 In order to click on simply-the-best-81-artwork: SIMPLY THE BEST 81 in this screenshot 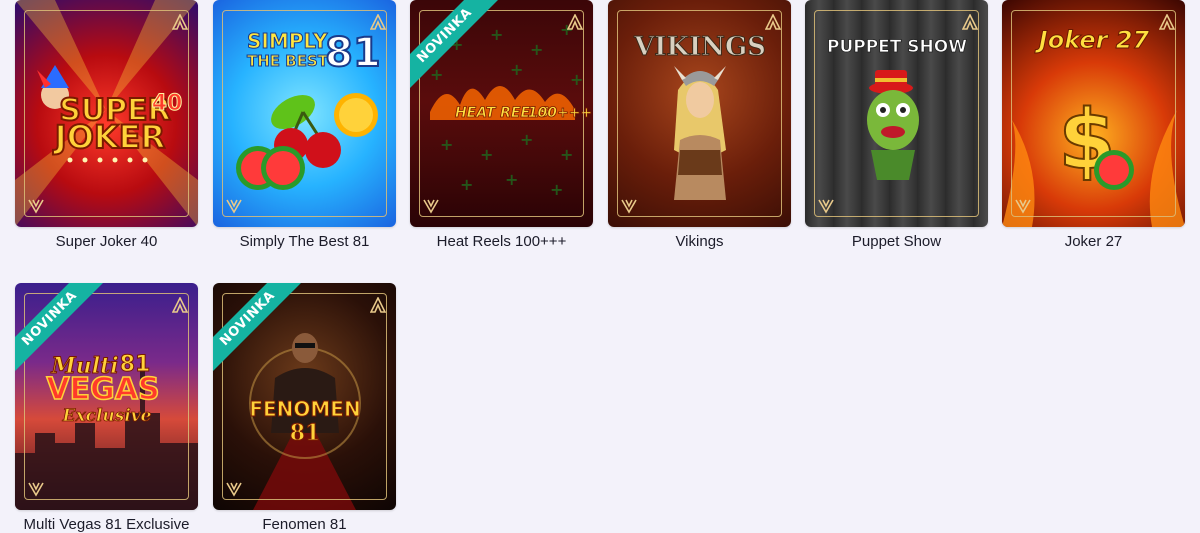, I will do `click(309, 109)`.